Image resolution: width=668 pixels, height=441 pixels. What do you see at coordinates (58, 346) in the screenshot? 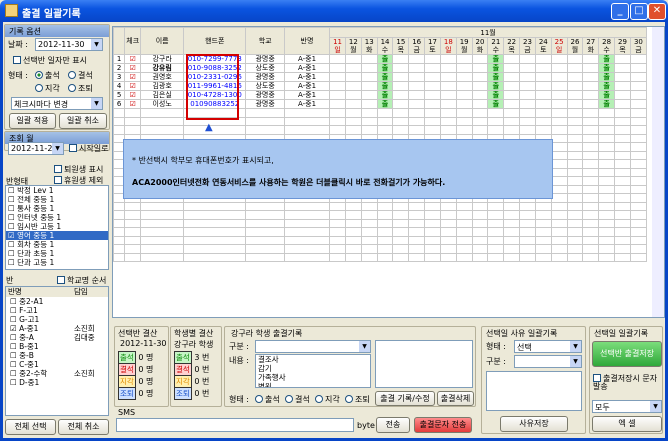
I see `class-item: ☐ B-중1` at bounding box center [58, 346].